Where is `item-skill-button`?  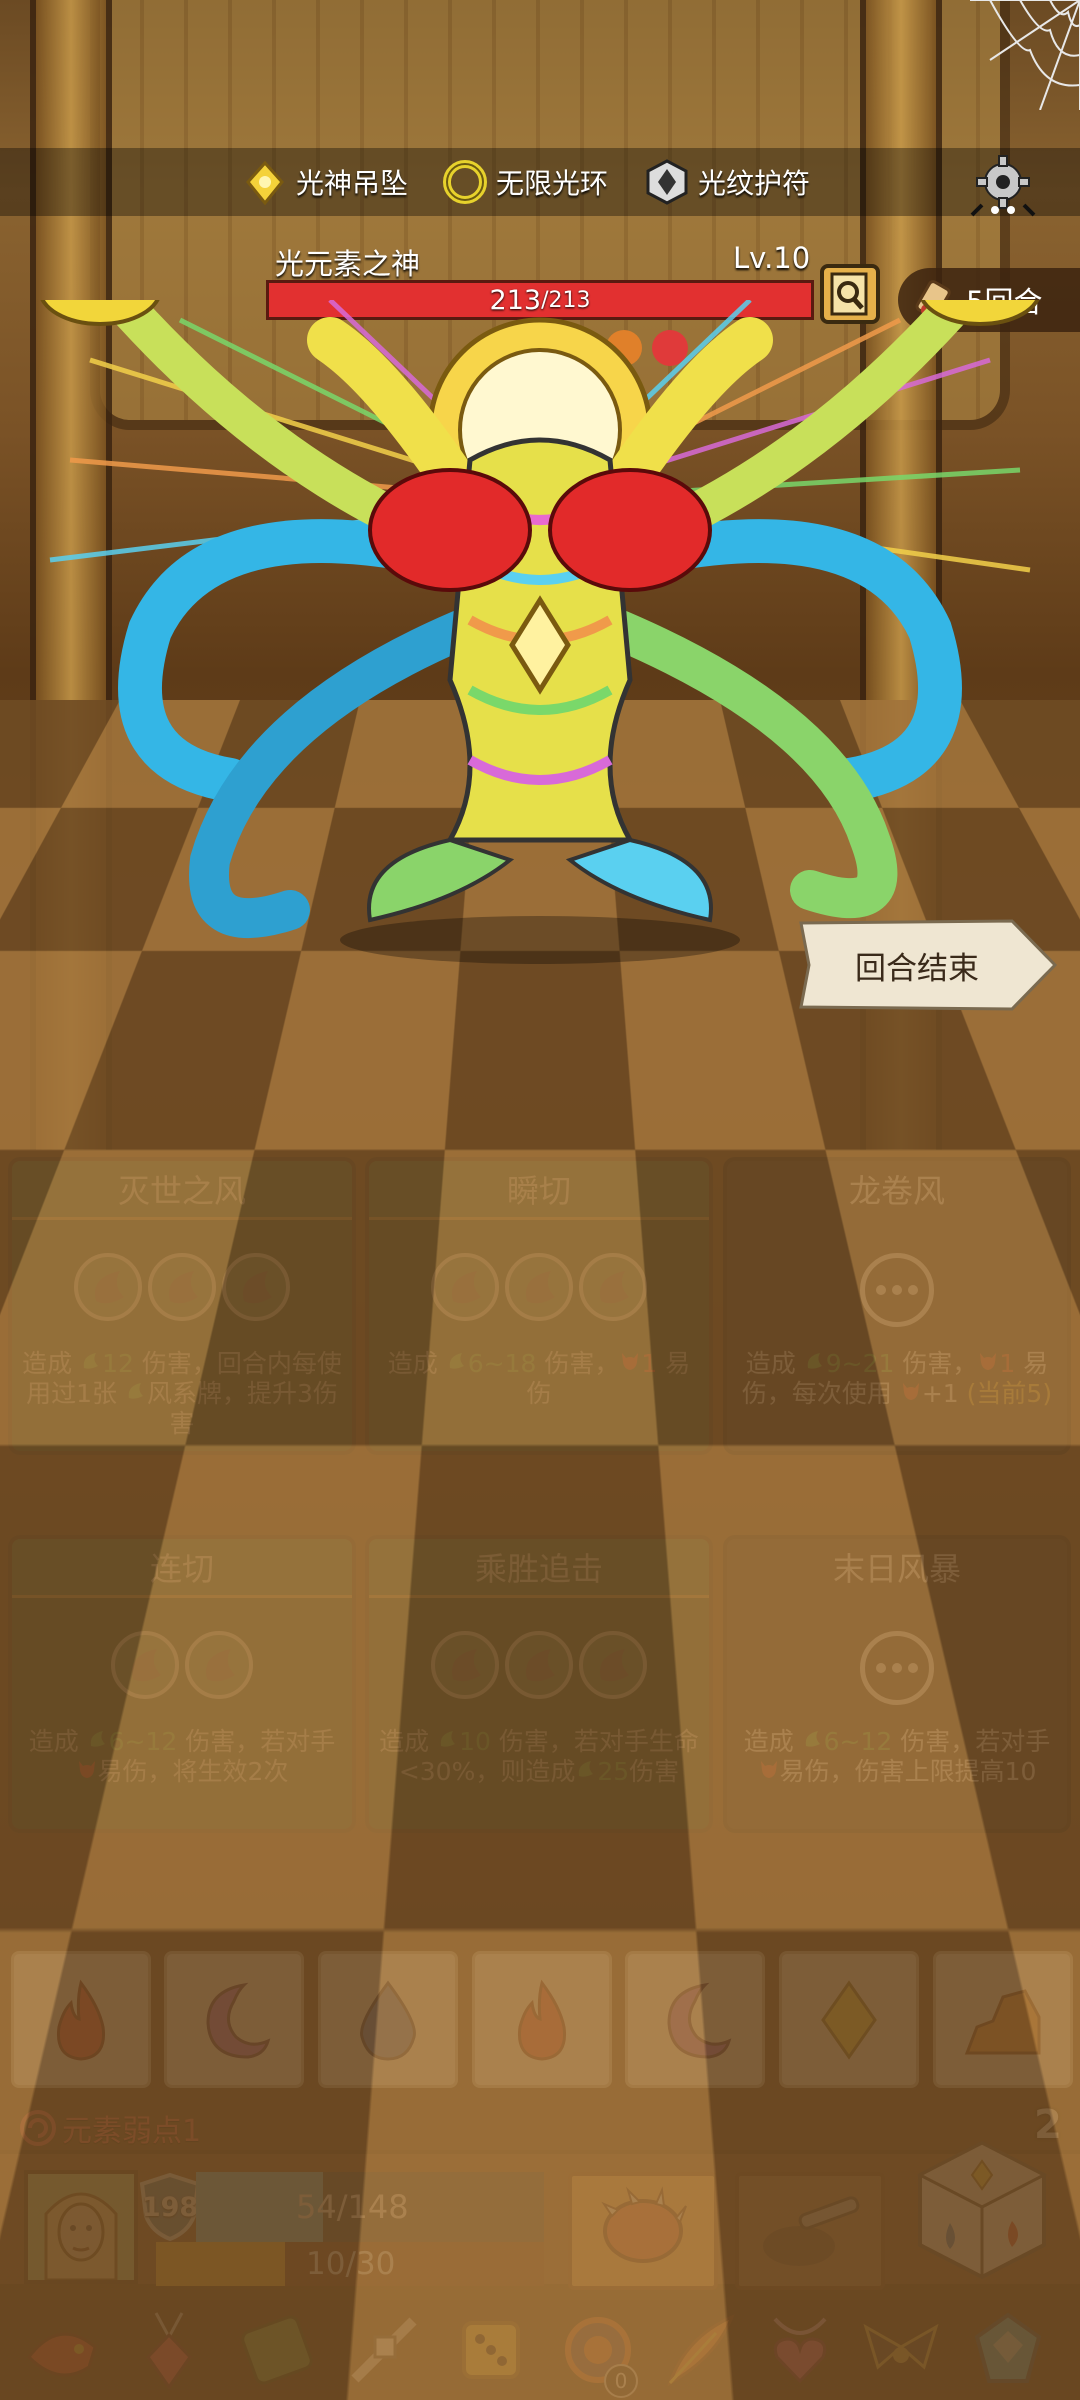
item-skill-button is located at coordinates (810, 2231).